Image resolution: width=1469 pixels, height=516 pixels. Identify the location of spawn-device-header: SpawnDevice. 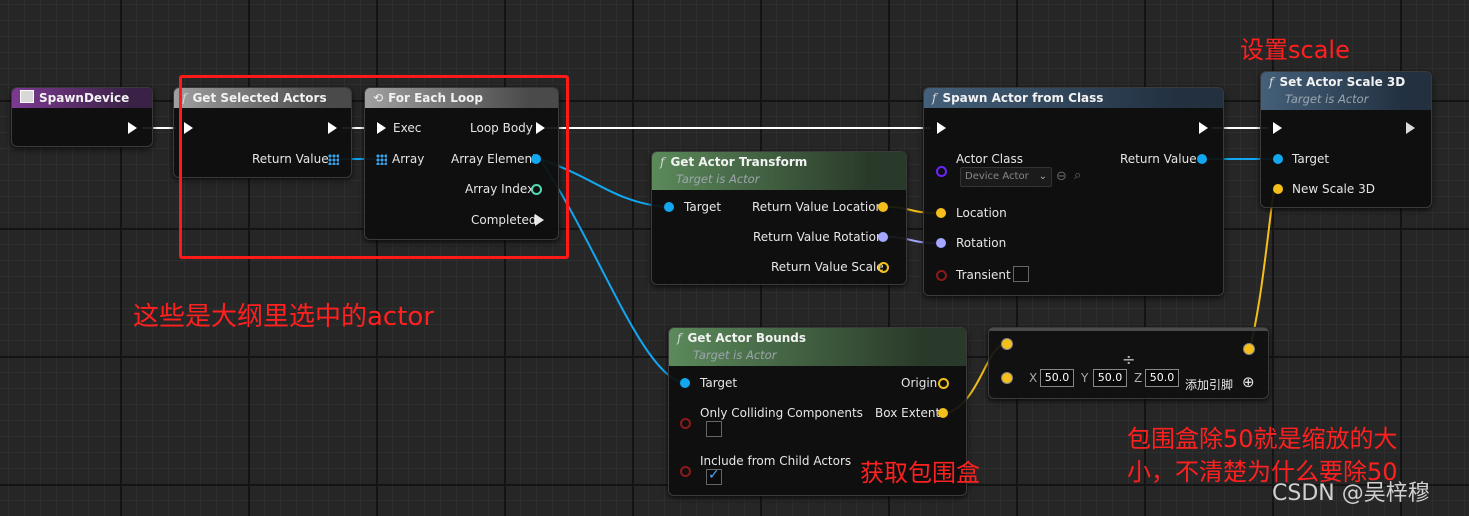
(82, 98).